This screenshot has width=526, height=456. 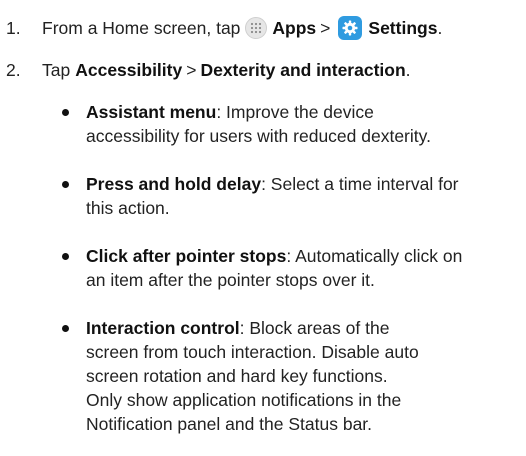 I want to click on step-text: Tap, so click(x=56, y=70).